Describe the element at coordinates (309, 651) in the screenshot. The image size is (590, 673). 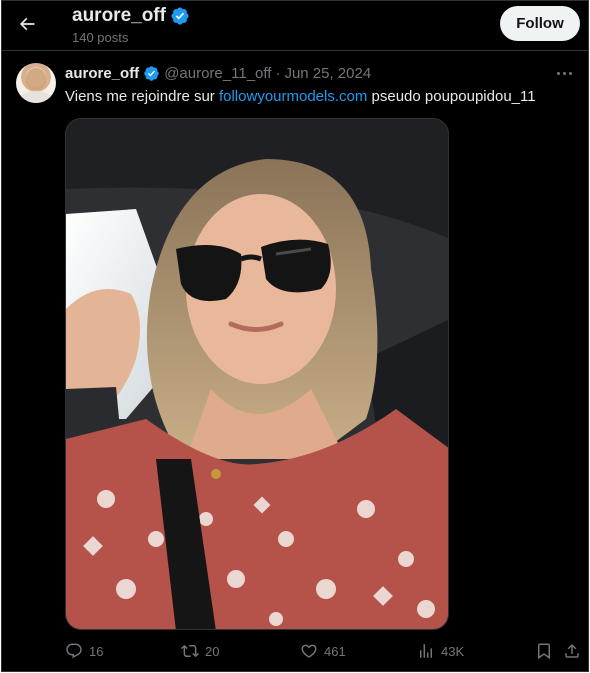
I see `like-icon` at that location.